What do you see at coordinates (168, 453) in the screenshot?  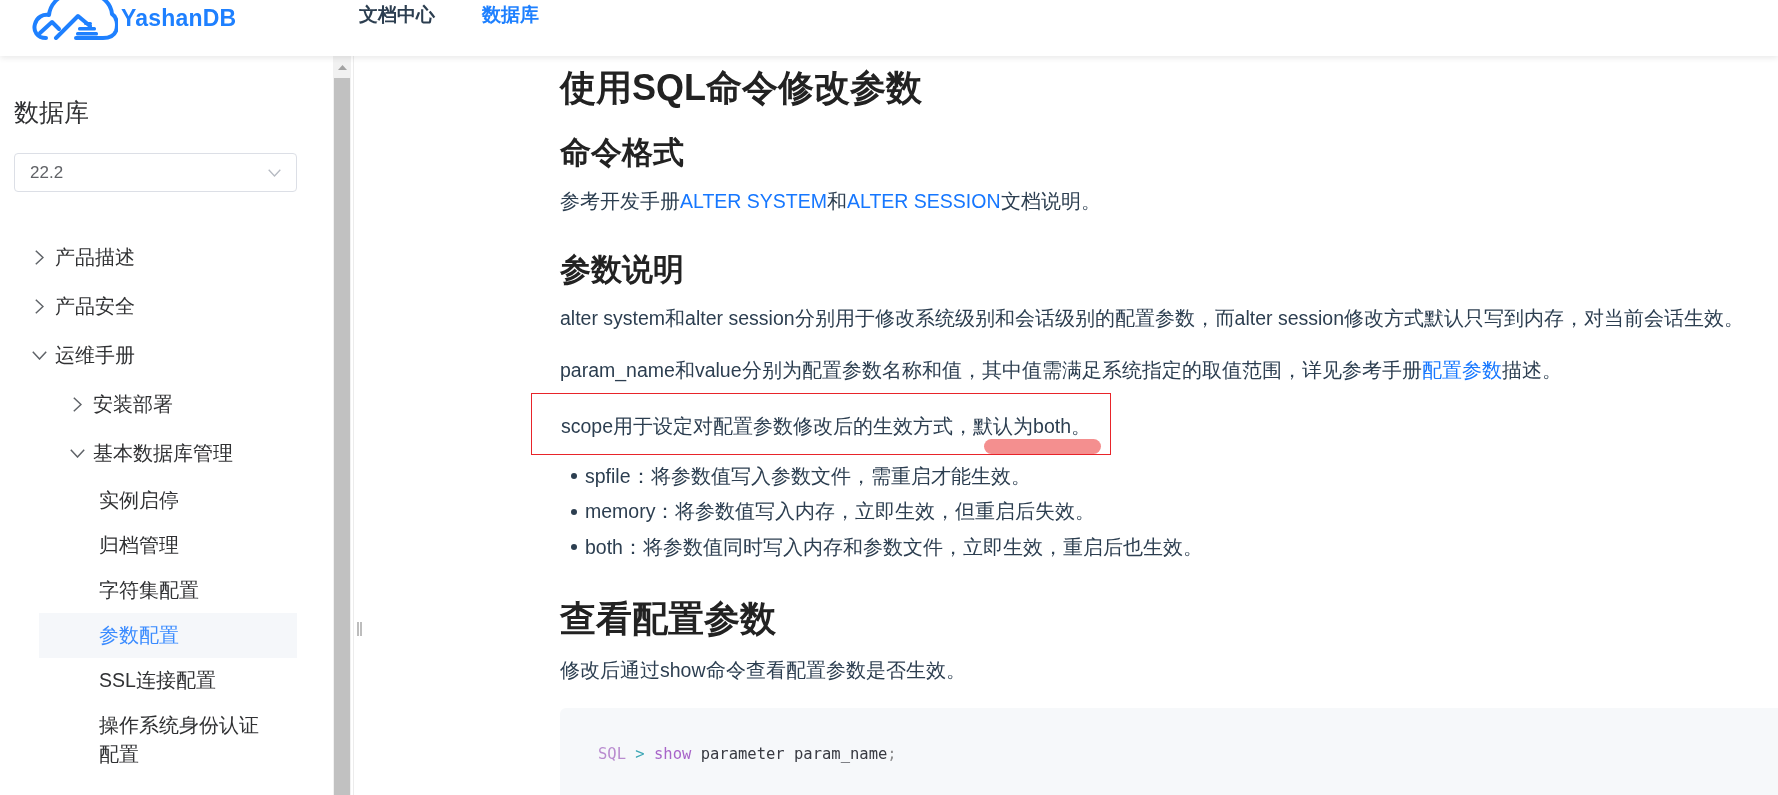 I see `nav-tree-item: 基本数据库管理` at bounding box center [168, 453].